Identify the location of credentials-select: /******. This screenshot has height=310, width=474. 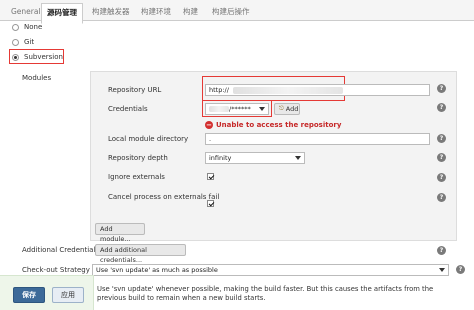
(237, 109).